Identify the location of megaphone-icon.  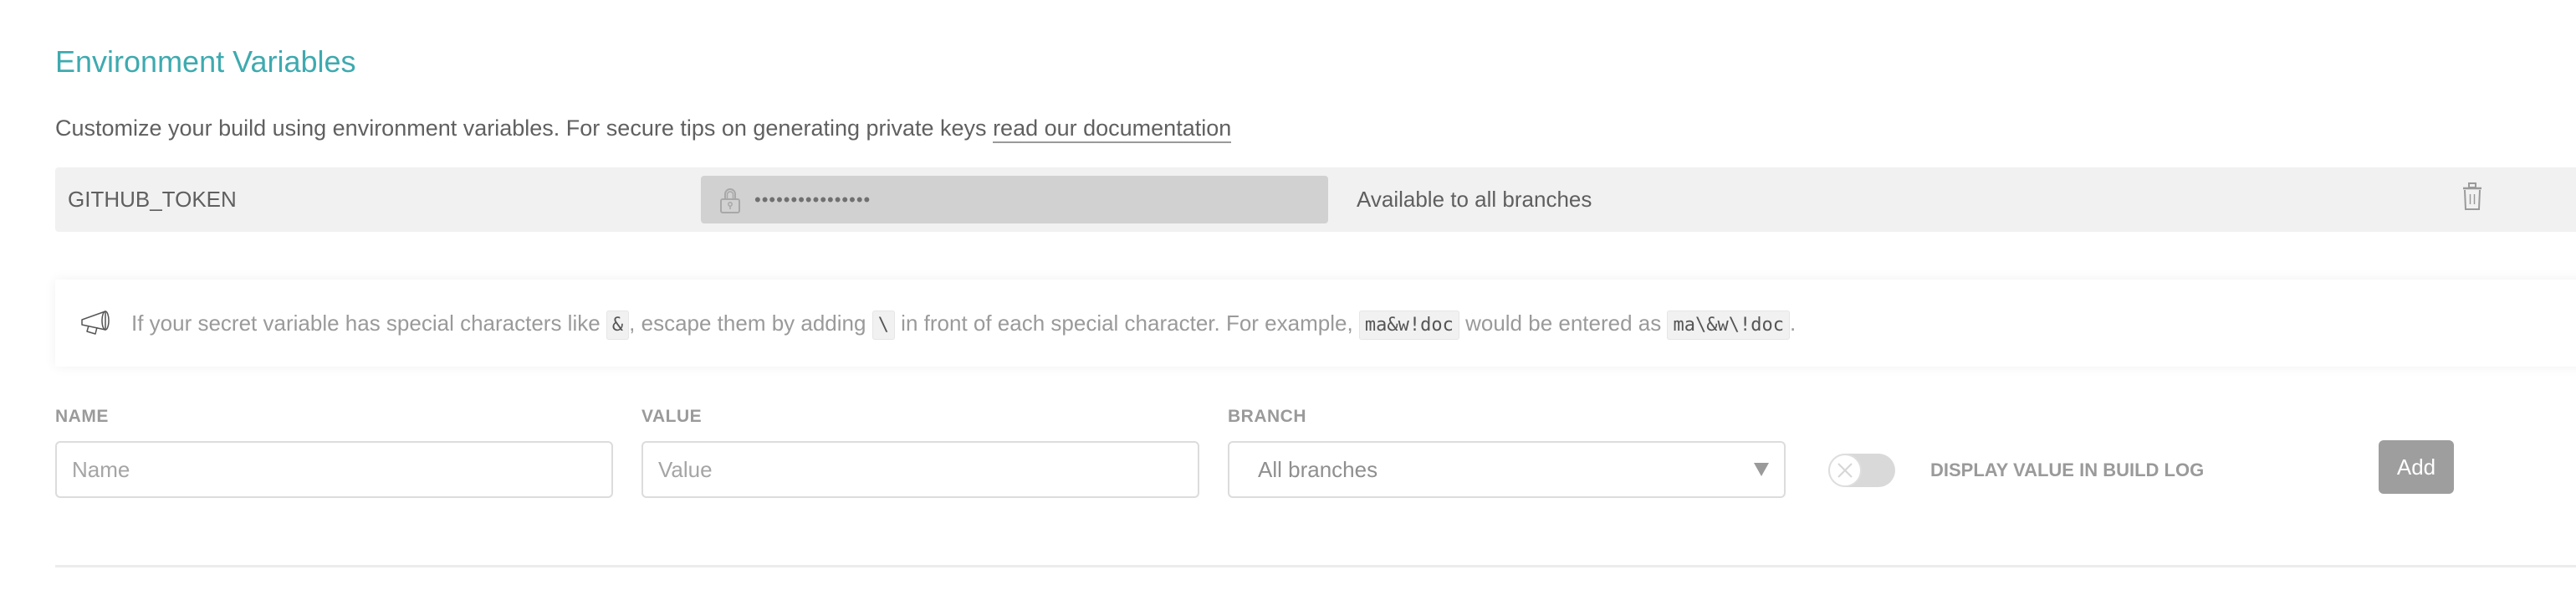
(95, 323).